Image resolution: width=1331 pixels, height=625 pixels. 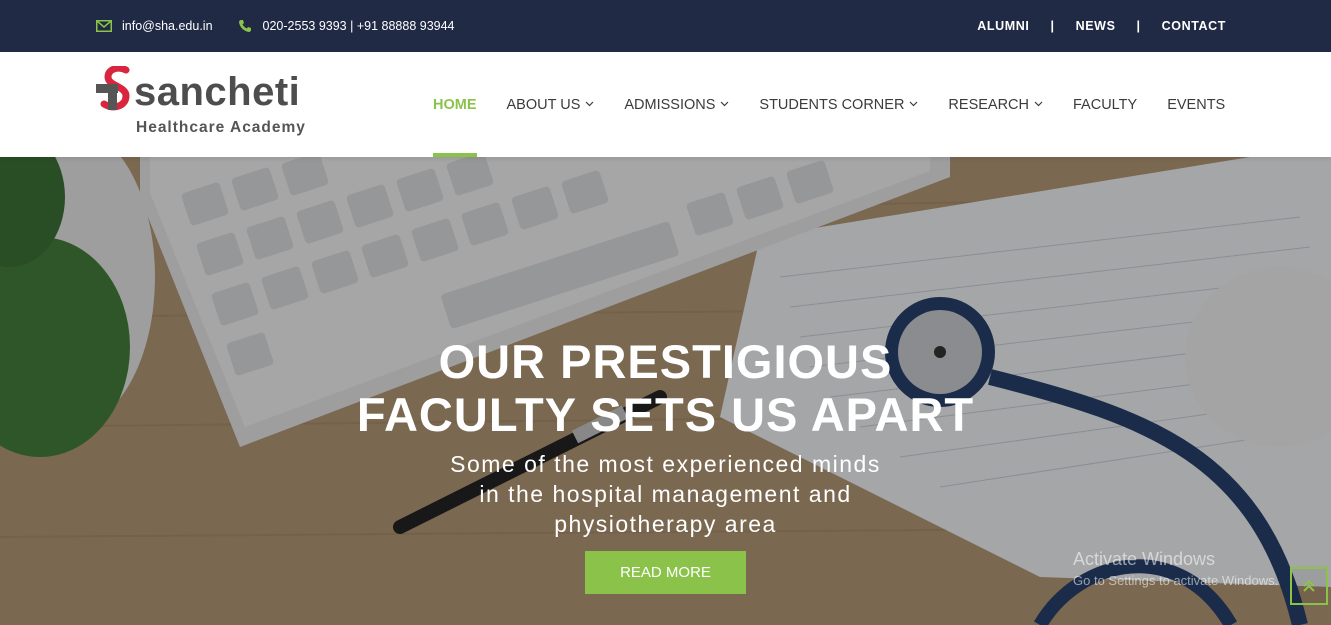 I want to click on hero-subtitle-line: physiotherapy area, so click(x=665, y=524).